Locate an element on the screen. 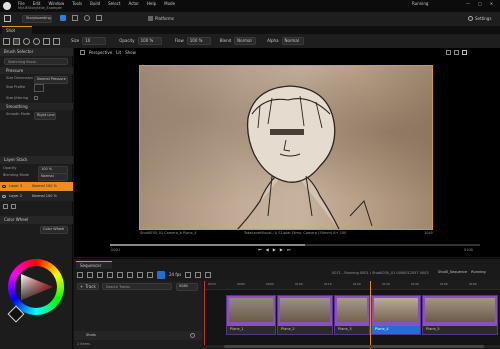 Image resolution: width=500 pixels, height=349 pixels. shot-section: Plane_5 is located at coordinates (460, 315).